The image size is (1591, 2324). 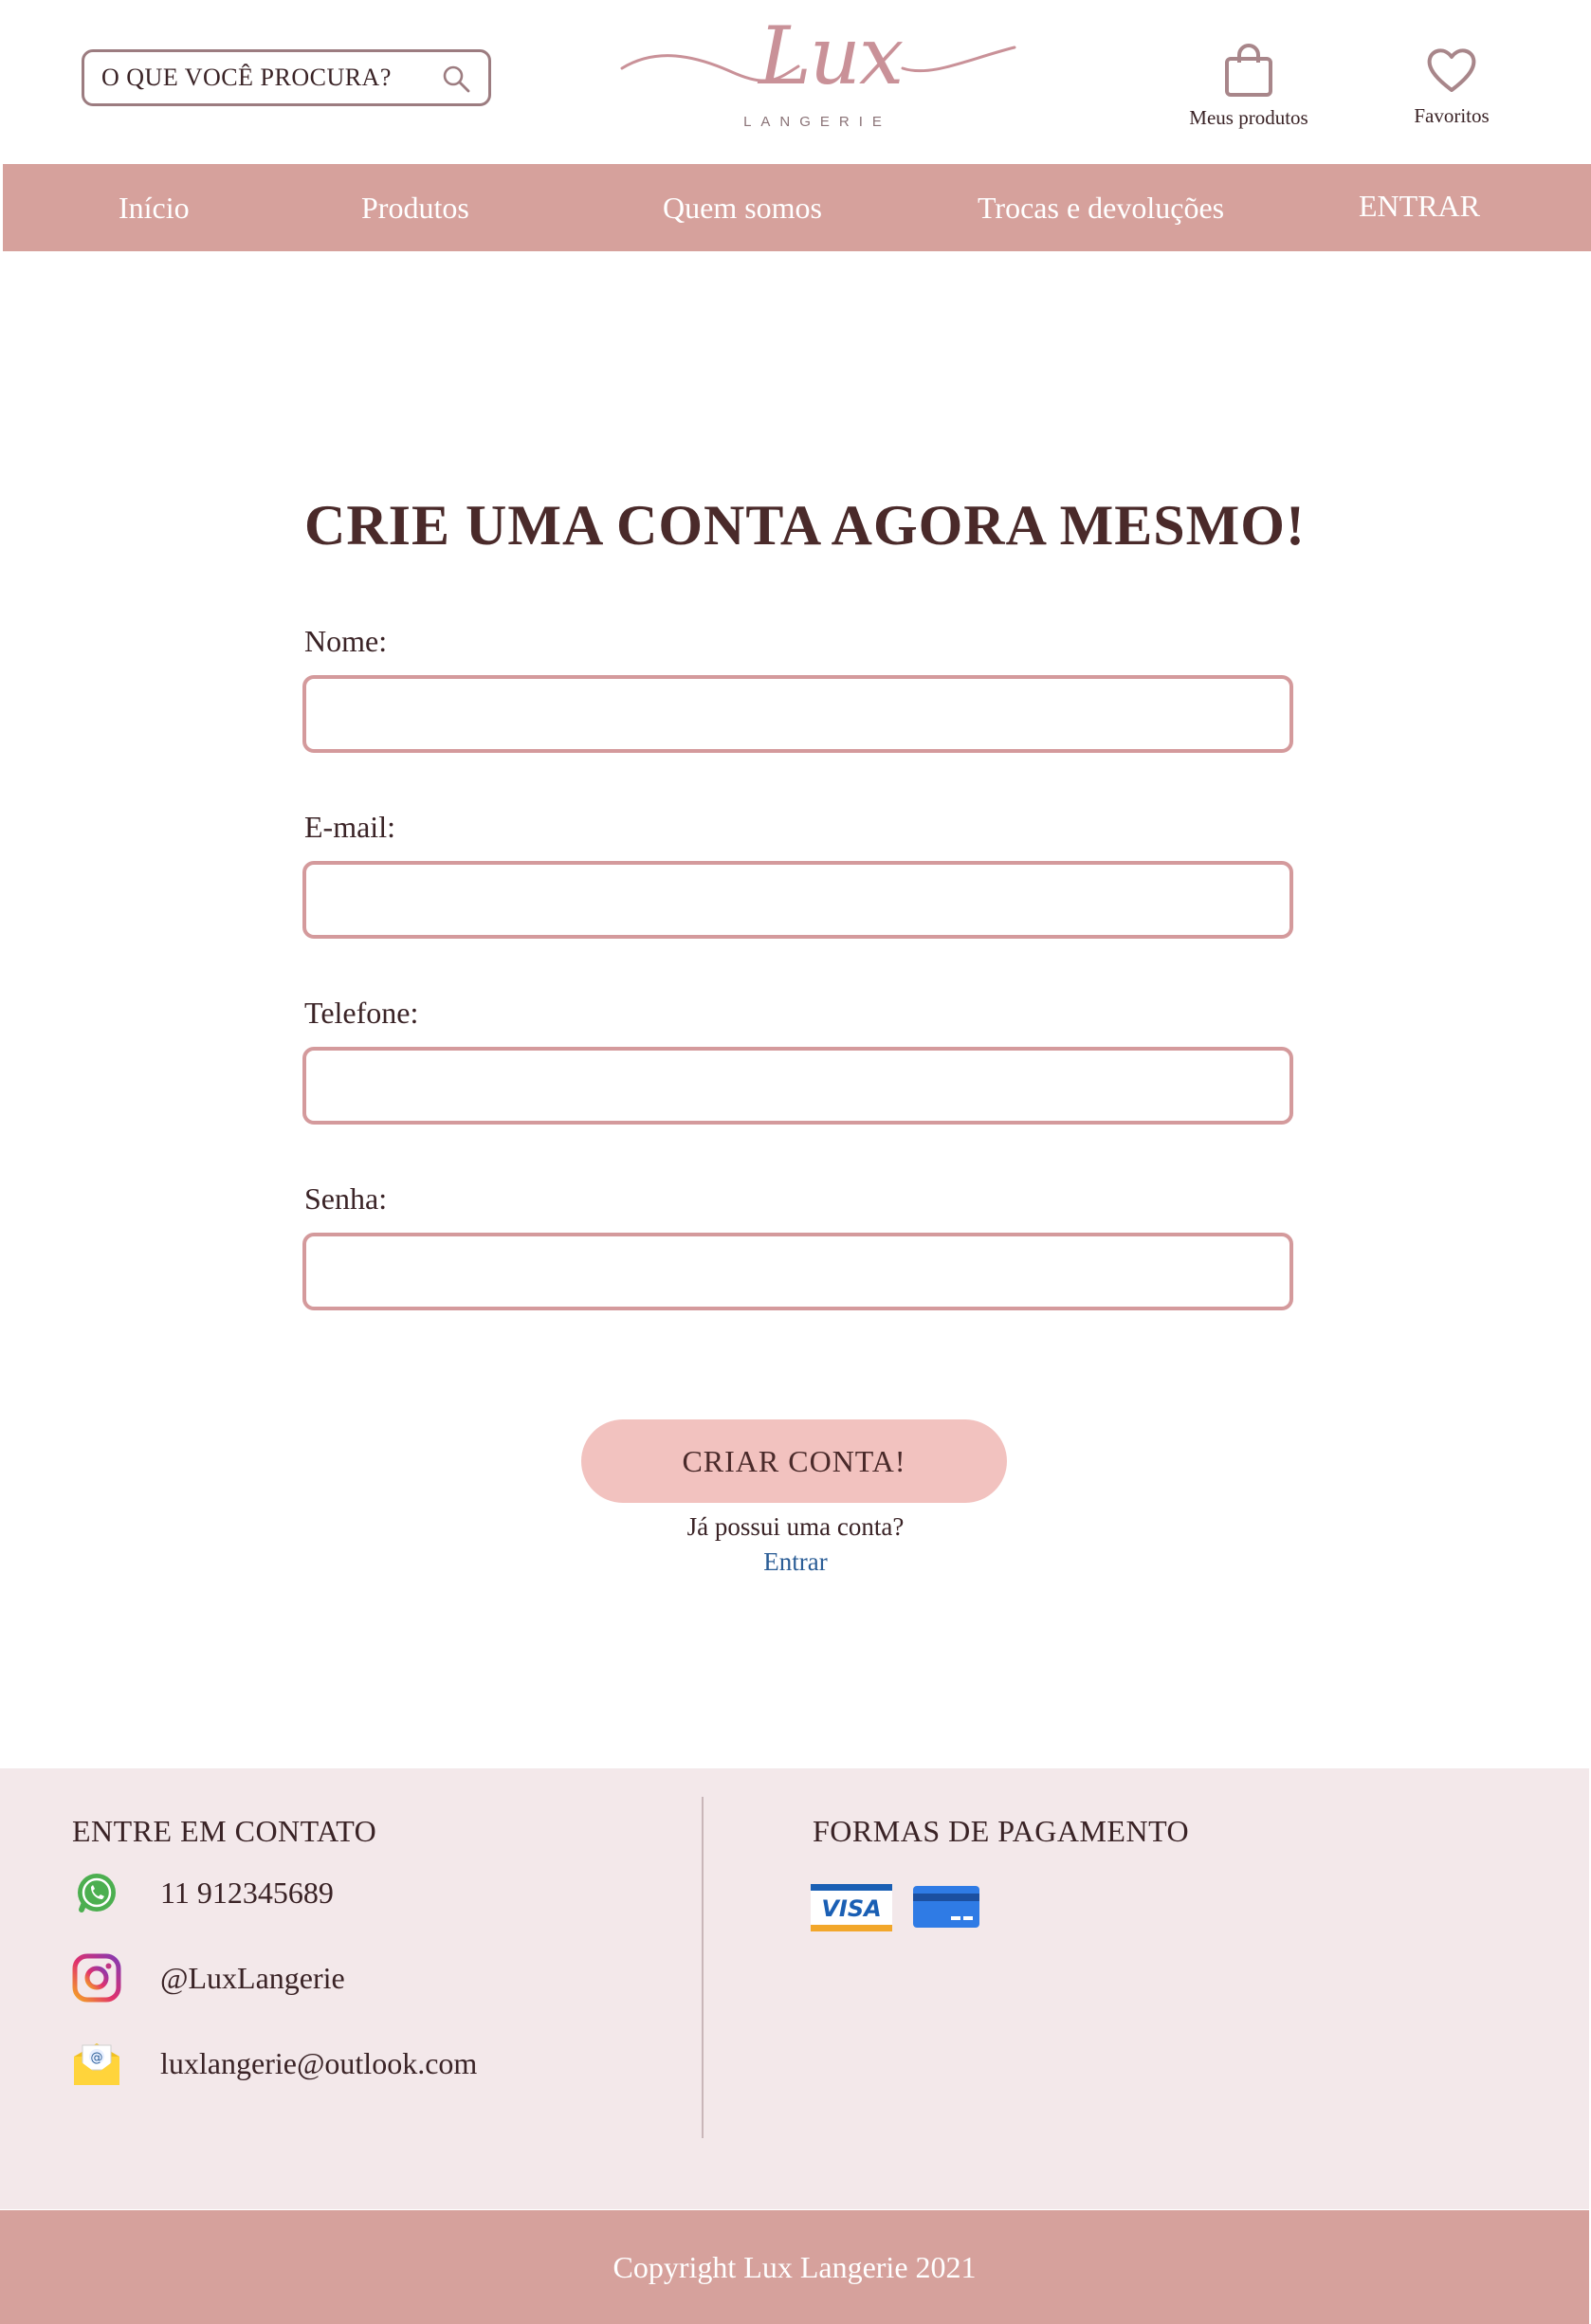 What do you see at coordinates (1248, 117) in the screenshot?
I see `my-products-label: Meus produtos` at bounding box center [1248, 117].